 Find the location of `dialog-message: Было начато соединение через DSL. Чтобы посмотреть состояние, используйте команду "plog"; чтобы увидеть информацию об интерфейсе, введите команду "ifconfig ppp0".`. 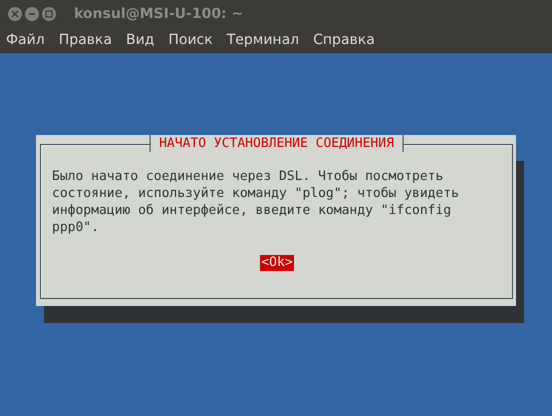

dialog-message: Было начато соединение через DSL. Чтобы посмотреть состояние, используйте команду "plog"; чтобы увидеть информацию об интерфейсе, введите команду "ifconfig ppp0". is located at coordinates (256, 202).